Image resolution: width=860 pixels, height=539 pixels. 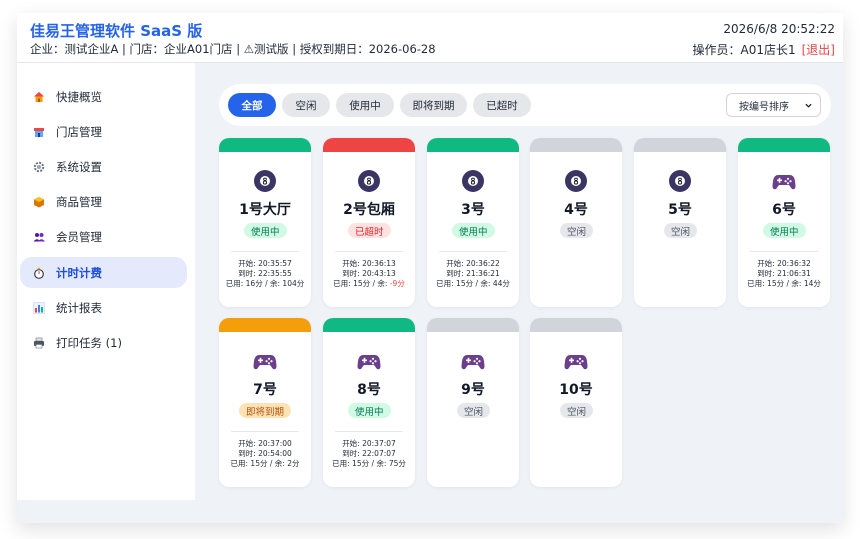 I want to click on chevron-down-icon, so click(x=808, y=105).